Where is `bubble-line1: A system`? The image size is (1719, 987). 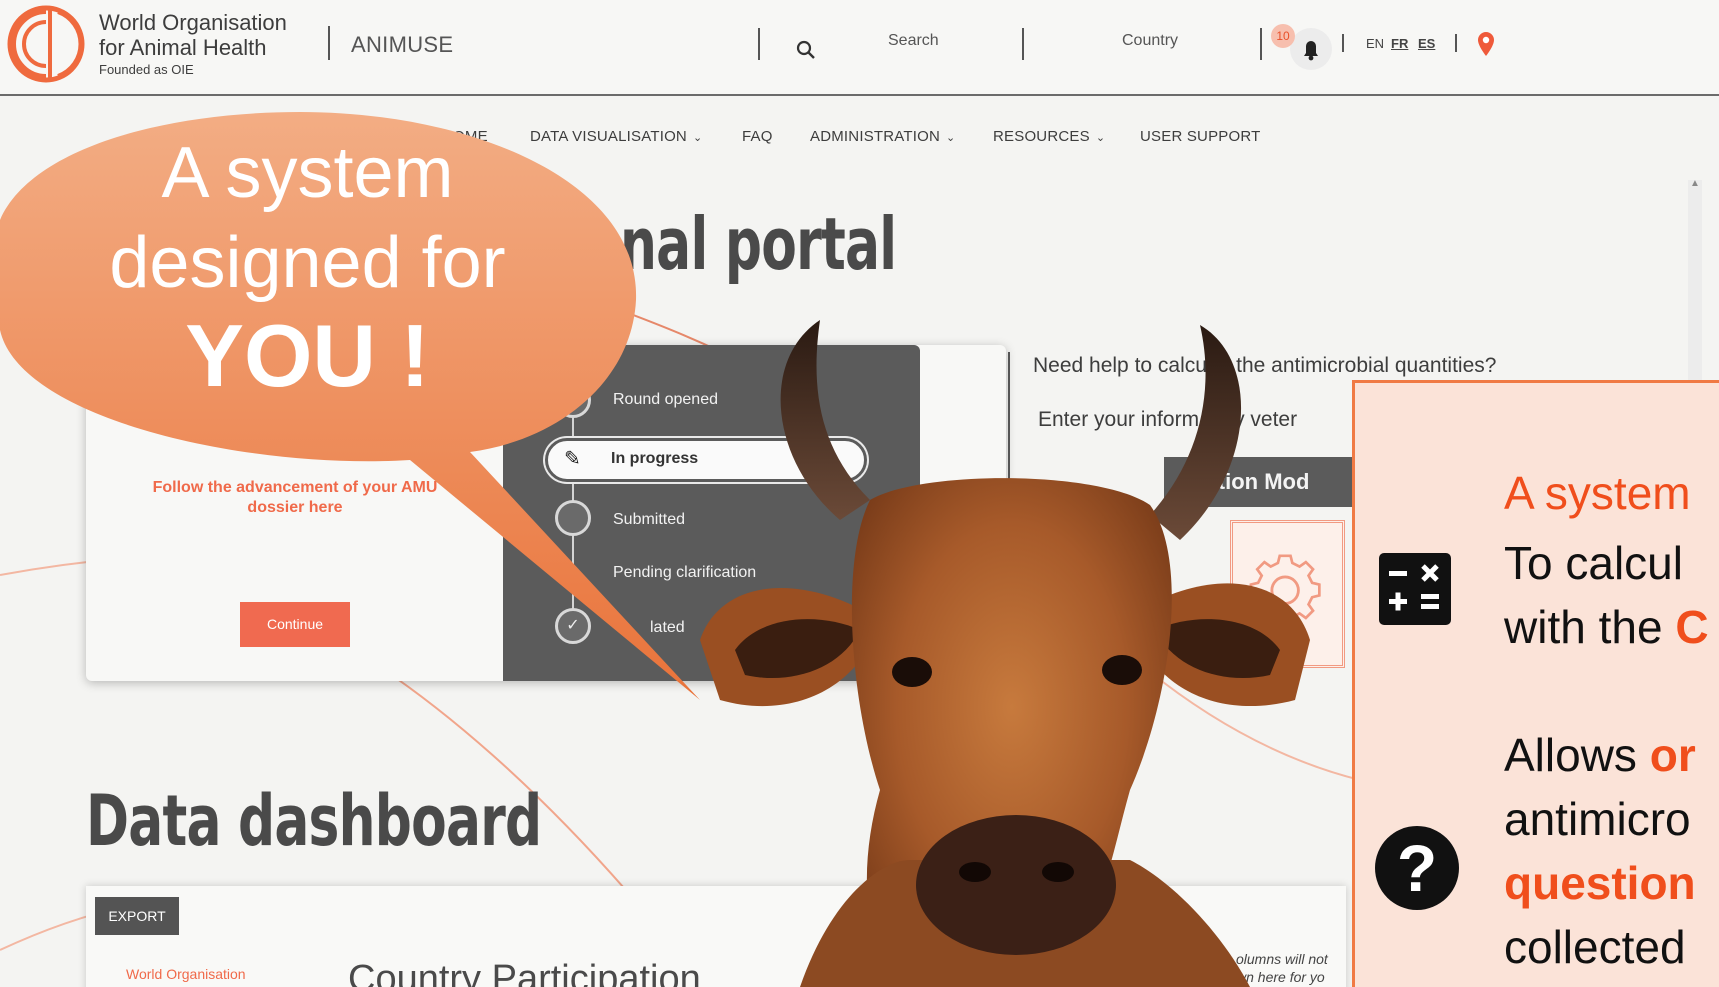 bubble-line1: A system is located at coordinates (307, 173).